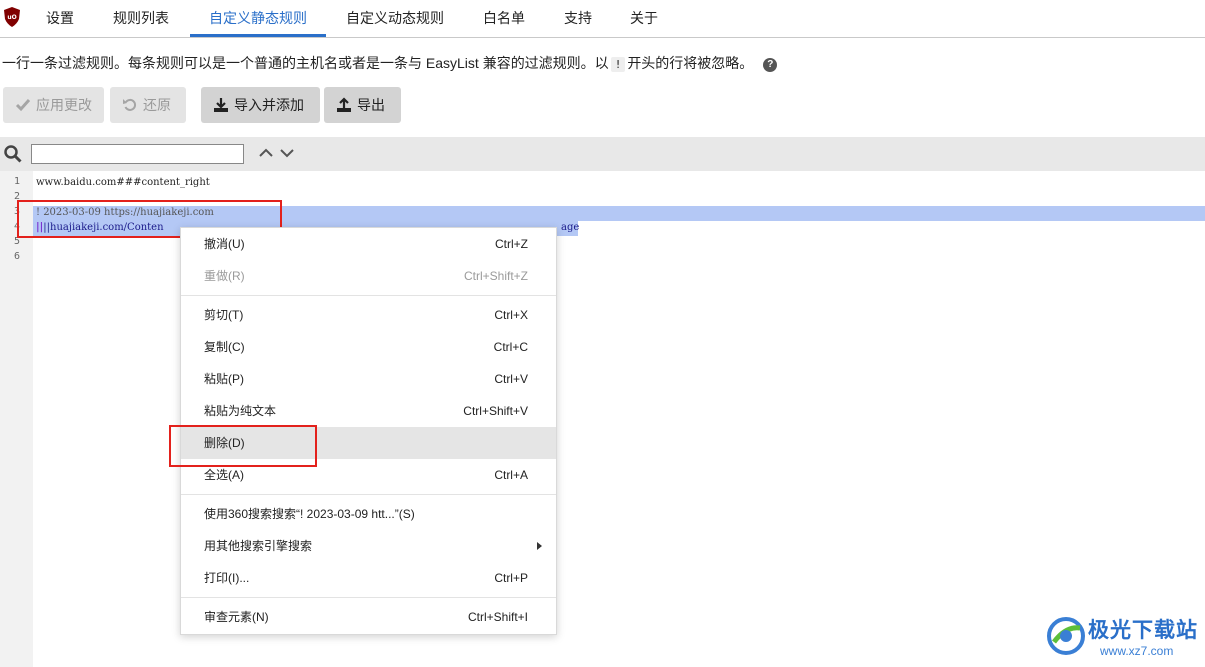 The image size is (1205, 667). What do you see at coordinates (770, 65) in the screenshot?
I see `help-icon: ?` at bounding box center [770, 65].